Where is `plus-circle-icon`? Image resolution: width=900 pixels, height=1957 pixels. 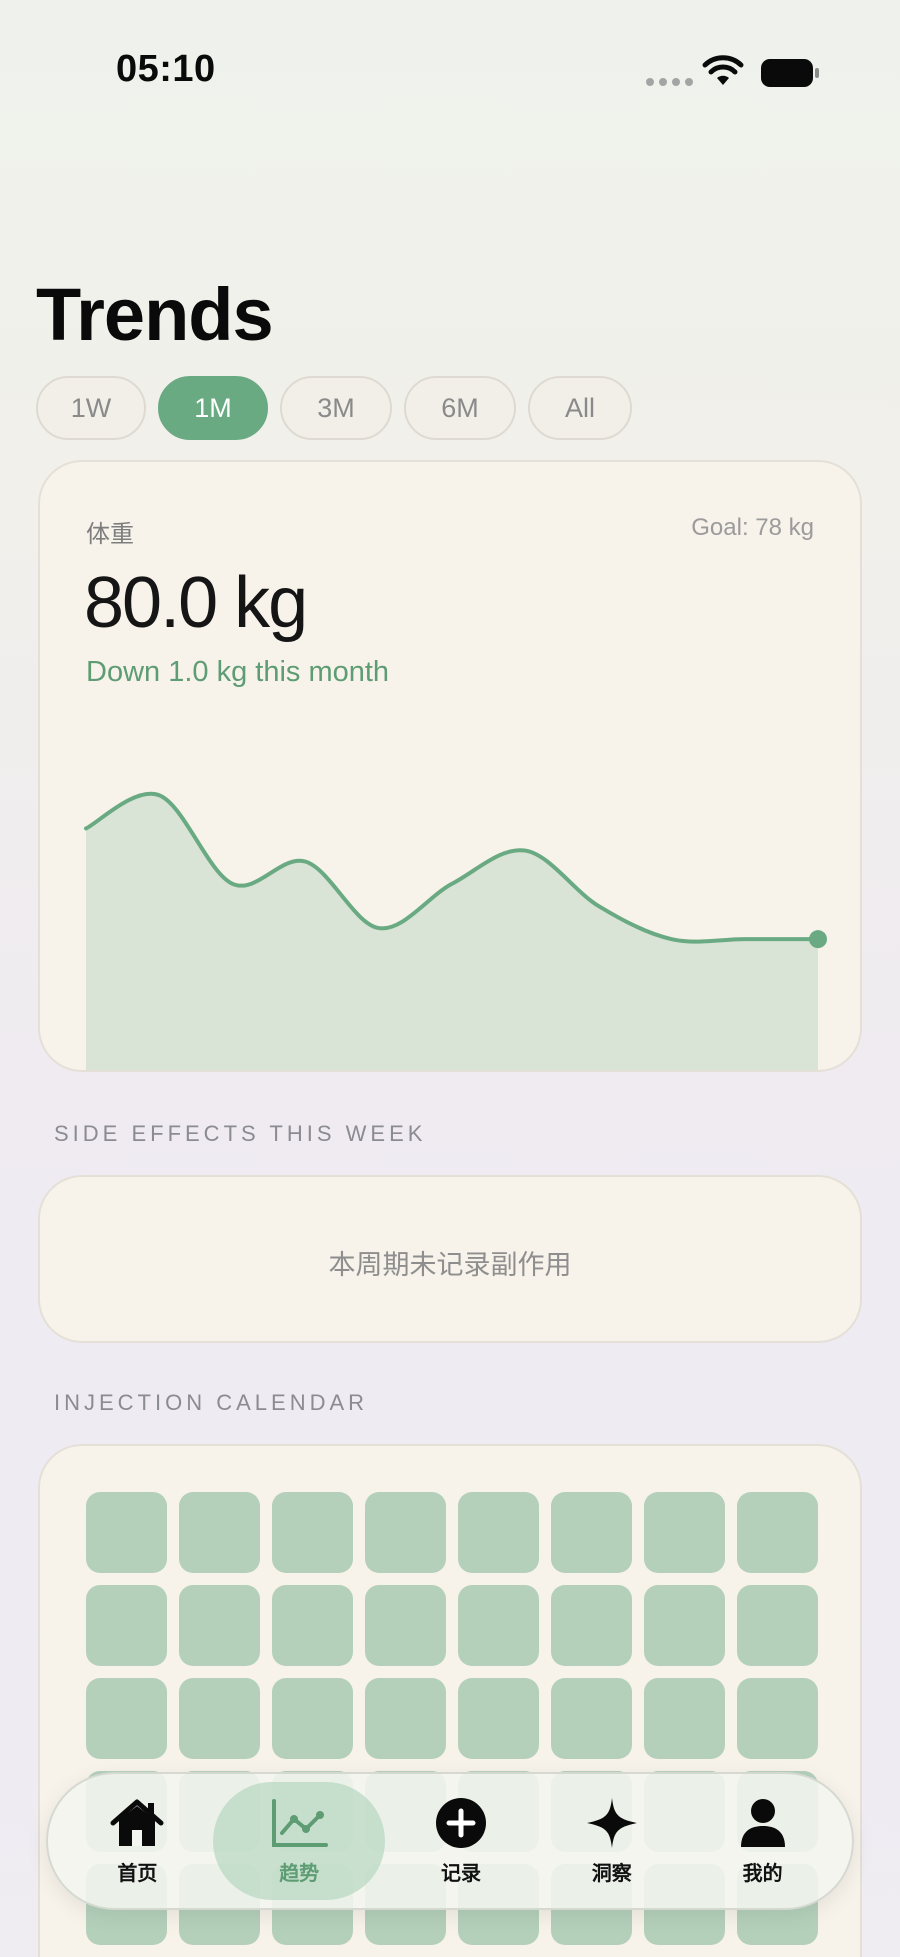
plus-circle-icon is located at coordinates (460, 1822).